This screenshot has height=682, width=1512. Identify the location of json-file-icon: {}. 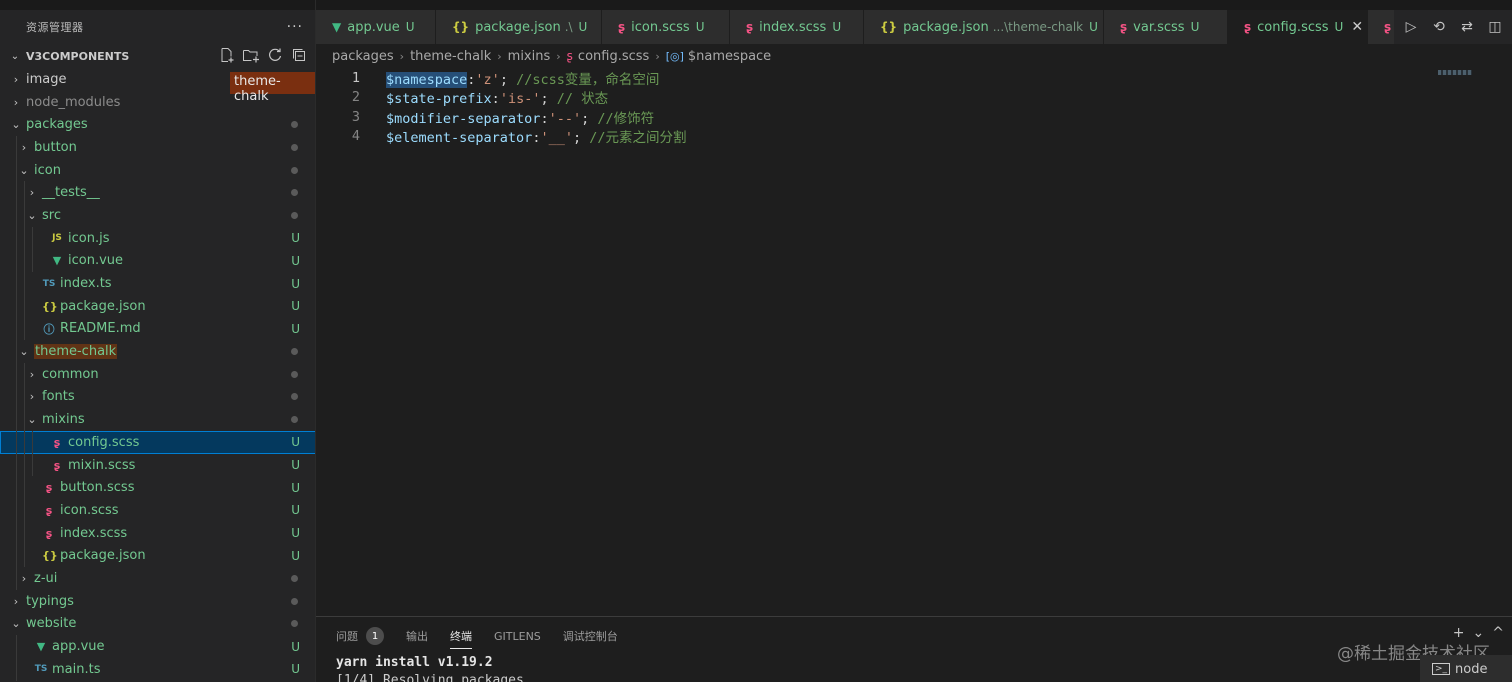
(50, 306).